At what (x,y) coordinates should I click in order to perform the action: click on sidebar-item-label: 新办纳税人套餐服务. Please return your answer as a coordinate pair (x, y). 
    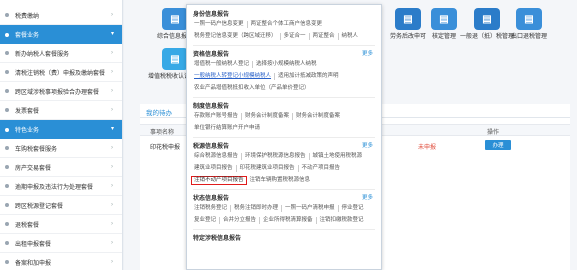
    Looking at the image, I should click on (42, 54).